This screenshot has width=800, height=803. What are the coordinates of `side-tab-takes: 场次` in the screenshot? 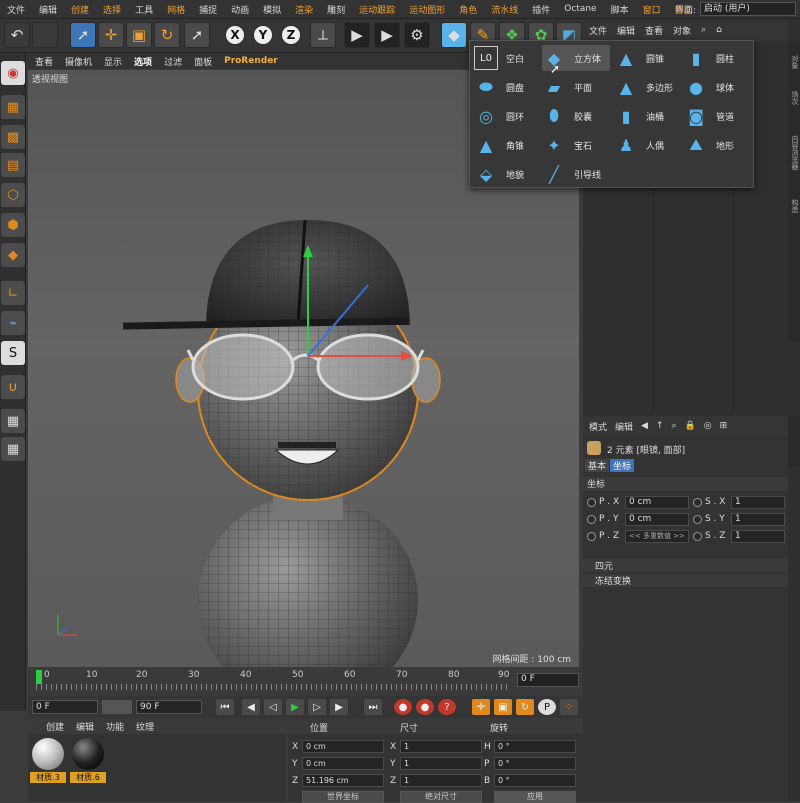 It's located at (794, 98).